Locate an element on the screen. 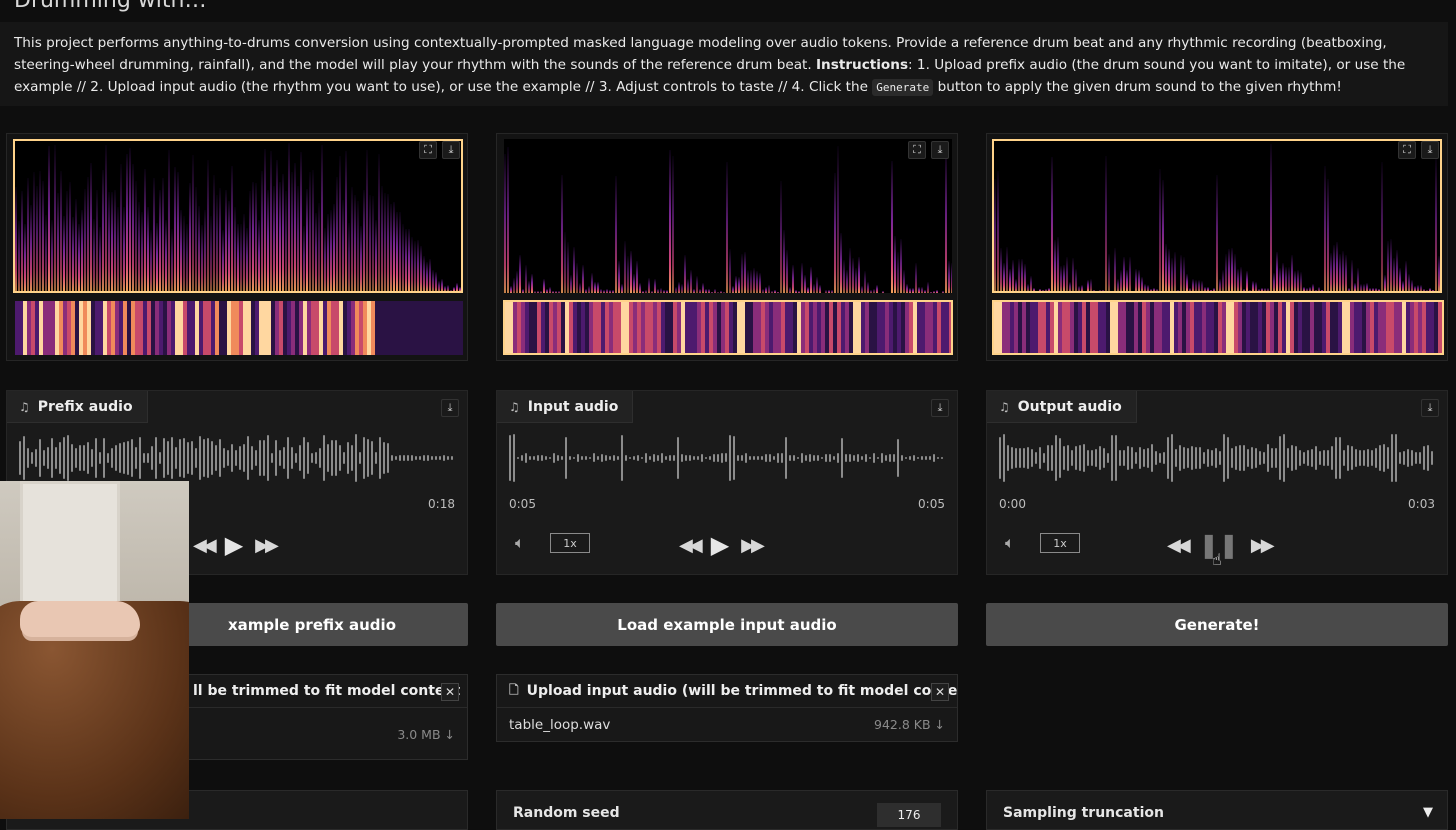 The image size is (1456, 830). time-end: 0:18 is located at coordinates (441, 504).